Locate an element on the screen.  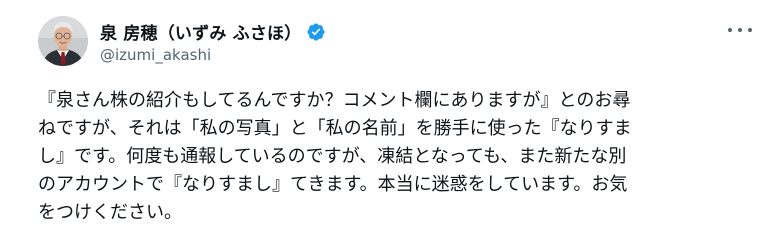
tweet-text-line: ねですが、それは「私の写真」と「私の名前」を勝手に使った『なりすま is located at coordinates (335, 128).